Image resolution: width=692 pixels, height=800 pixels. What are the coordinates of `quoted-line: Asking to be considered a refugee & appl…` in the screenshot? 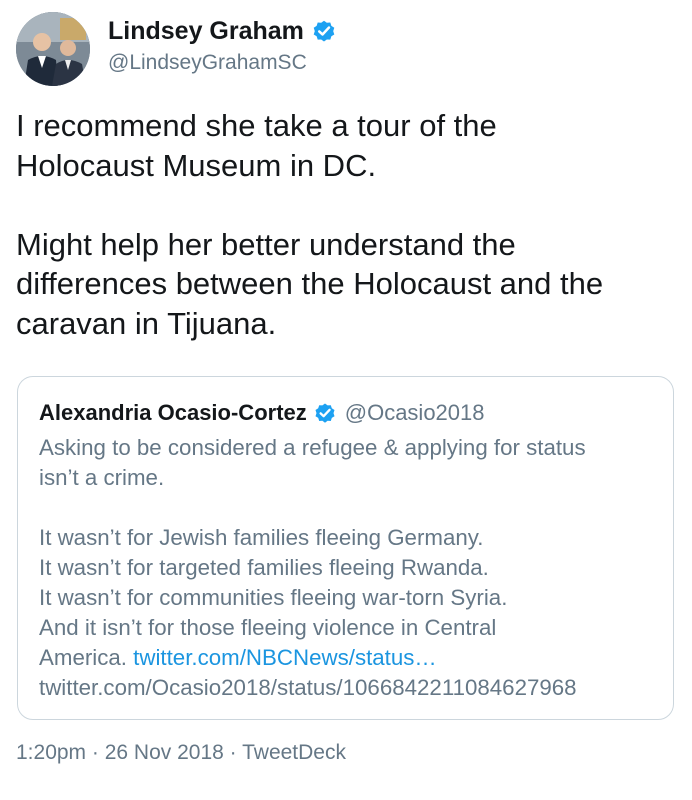 It's located at (312, 447).